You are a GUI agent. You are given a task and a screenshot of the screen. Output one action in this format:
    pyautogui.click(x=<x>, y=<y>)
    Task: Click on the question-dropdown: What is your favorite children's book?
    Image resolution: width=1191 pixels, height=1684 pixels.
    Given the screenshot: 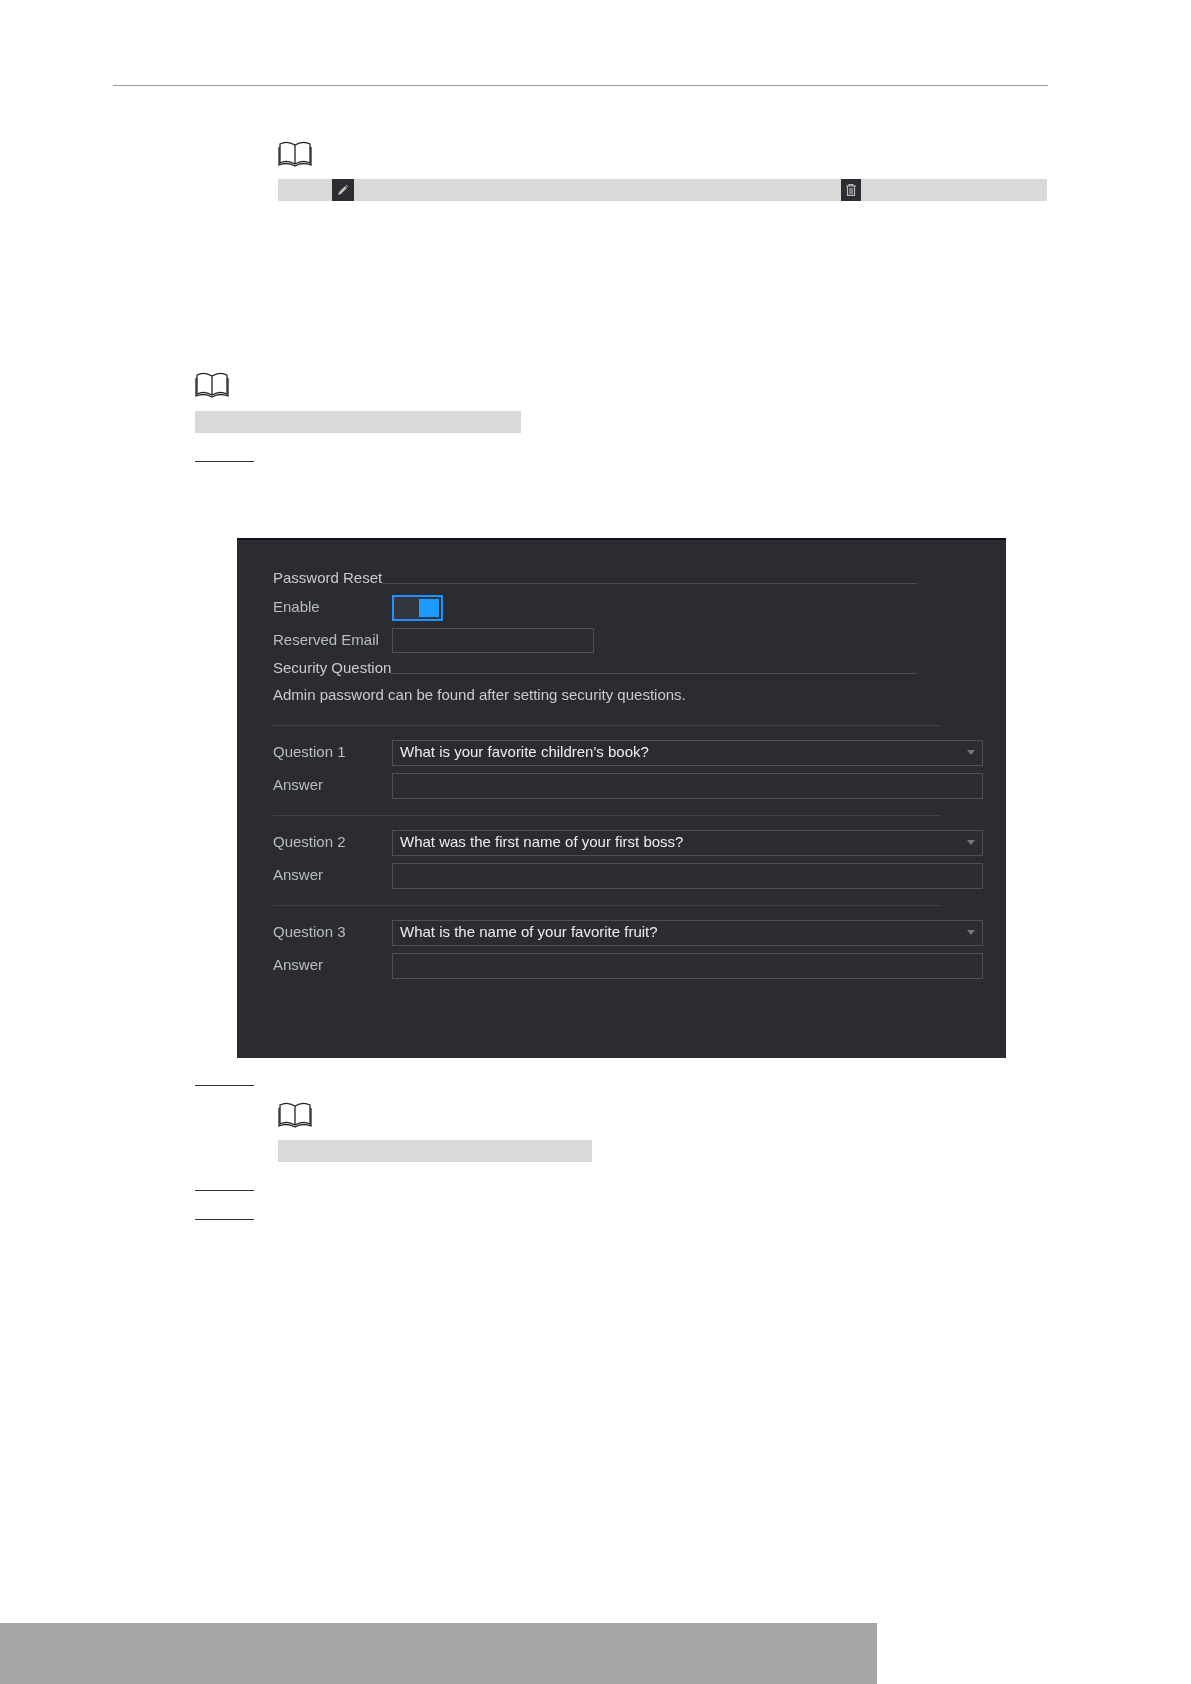 What is the action you would take?
    pyautogui.click(x=687, y=752)
    